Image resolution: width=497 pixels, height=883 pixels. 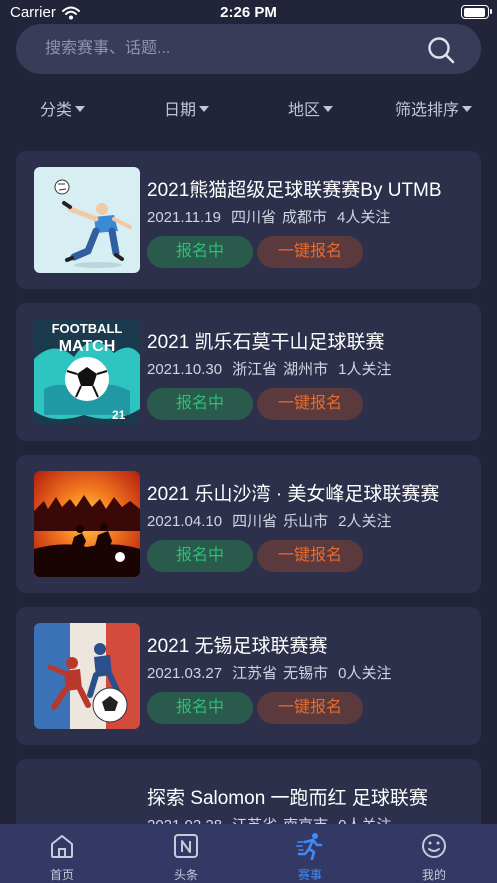 I want to click on tab-label: 我的, so click(x=433, y=875).